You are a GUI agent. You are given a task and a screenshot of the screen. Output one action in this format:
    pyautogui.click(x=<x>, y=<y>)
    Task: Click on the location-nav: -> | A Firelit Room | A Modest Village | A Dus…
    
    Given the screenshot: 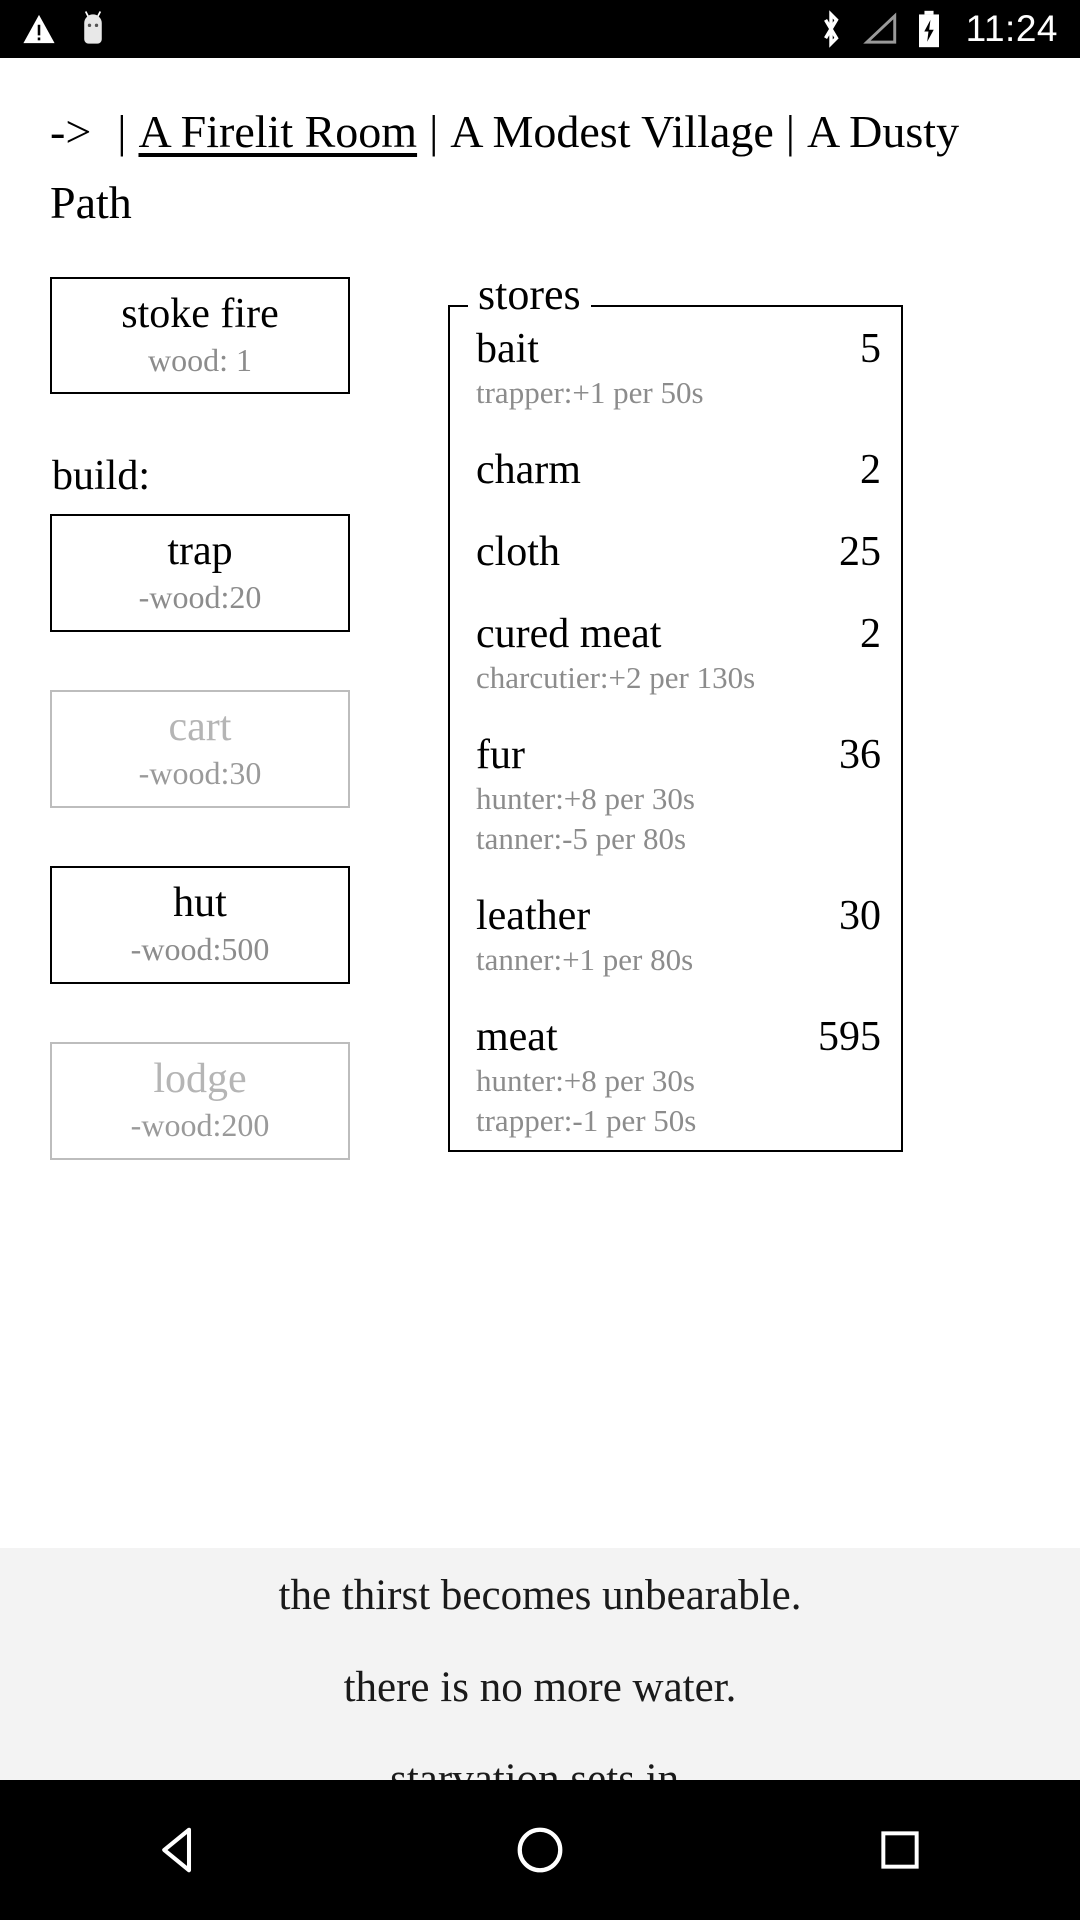 What is the action you would take?
    pyautogui.click(x=540, y=148)
    